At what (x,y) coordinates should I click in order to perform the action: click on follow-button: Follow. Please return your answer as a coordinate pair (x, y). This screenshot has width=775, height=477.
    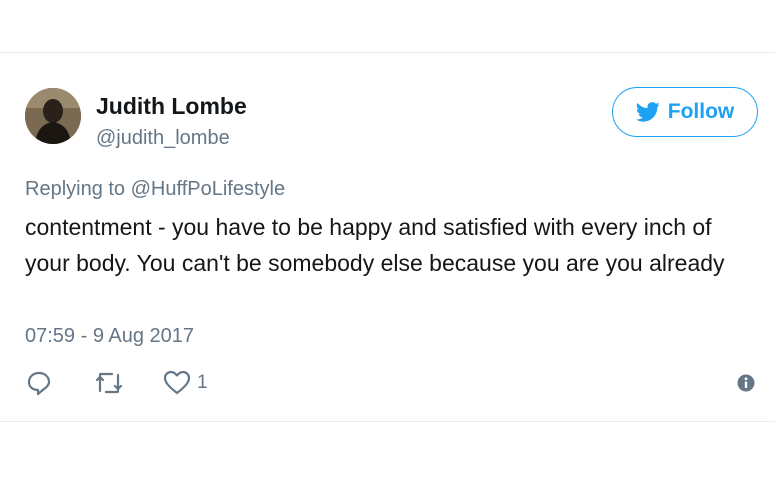
    Looking at the image, I should click on (685, 112).